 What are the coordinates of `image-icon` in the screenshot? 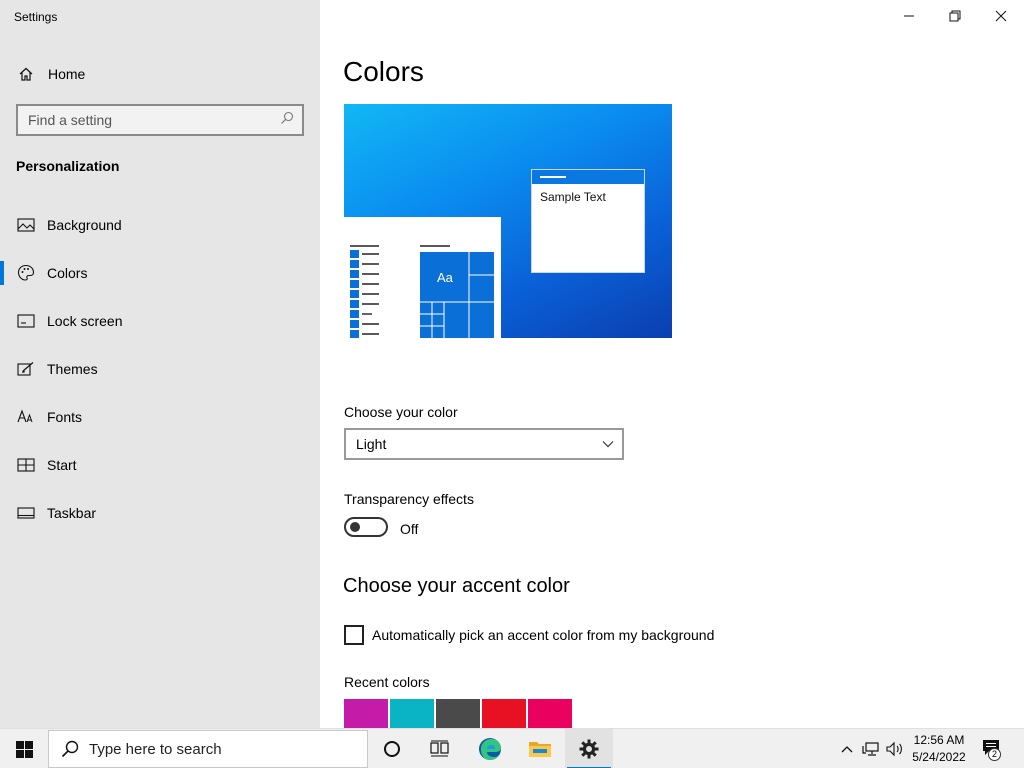 It's located at (26, 225).